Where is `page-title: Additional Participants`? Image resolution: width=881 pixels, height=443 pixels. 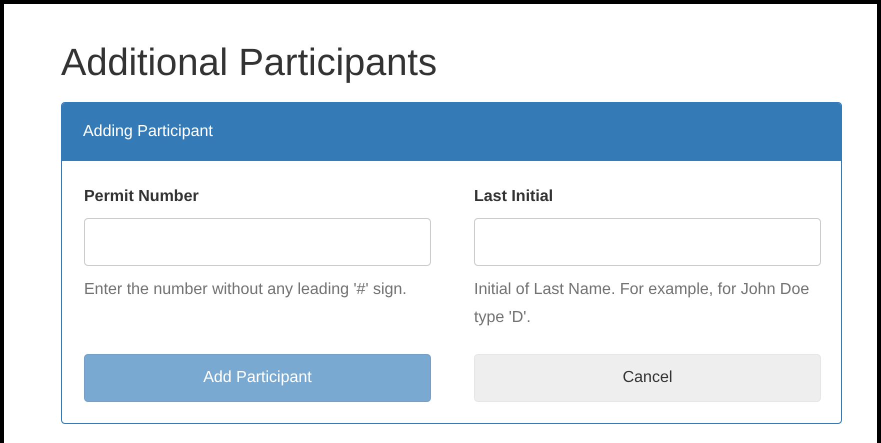 page-title: Additional Participants is located at coordinates (249, 63).